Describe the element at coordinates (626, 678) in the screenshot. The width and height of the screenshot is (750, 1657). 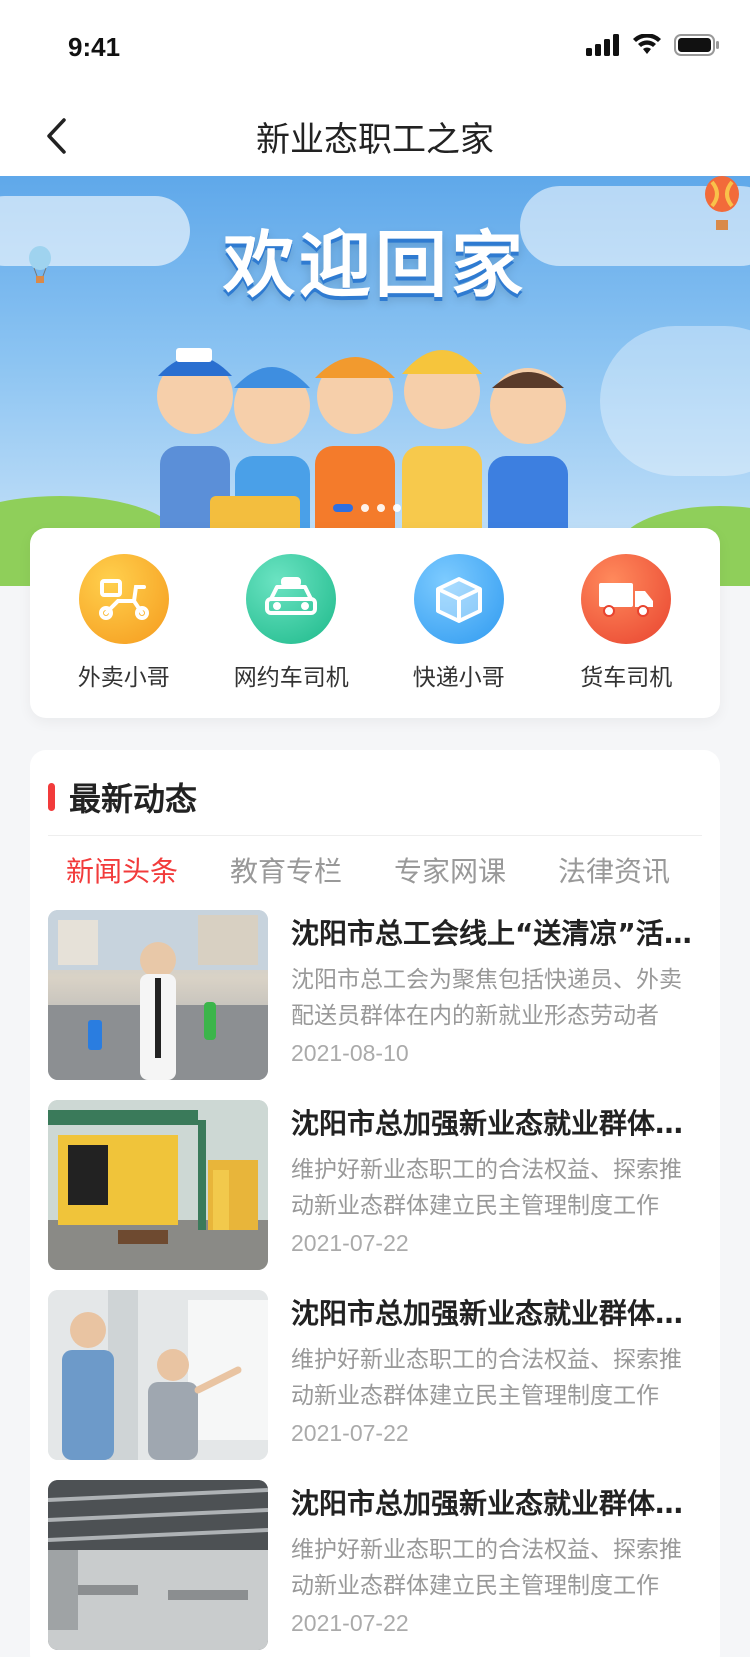
I see `category-label: 货车司机` at that location.